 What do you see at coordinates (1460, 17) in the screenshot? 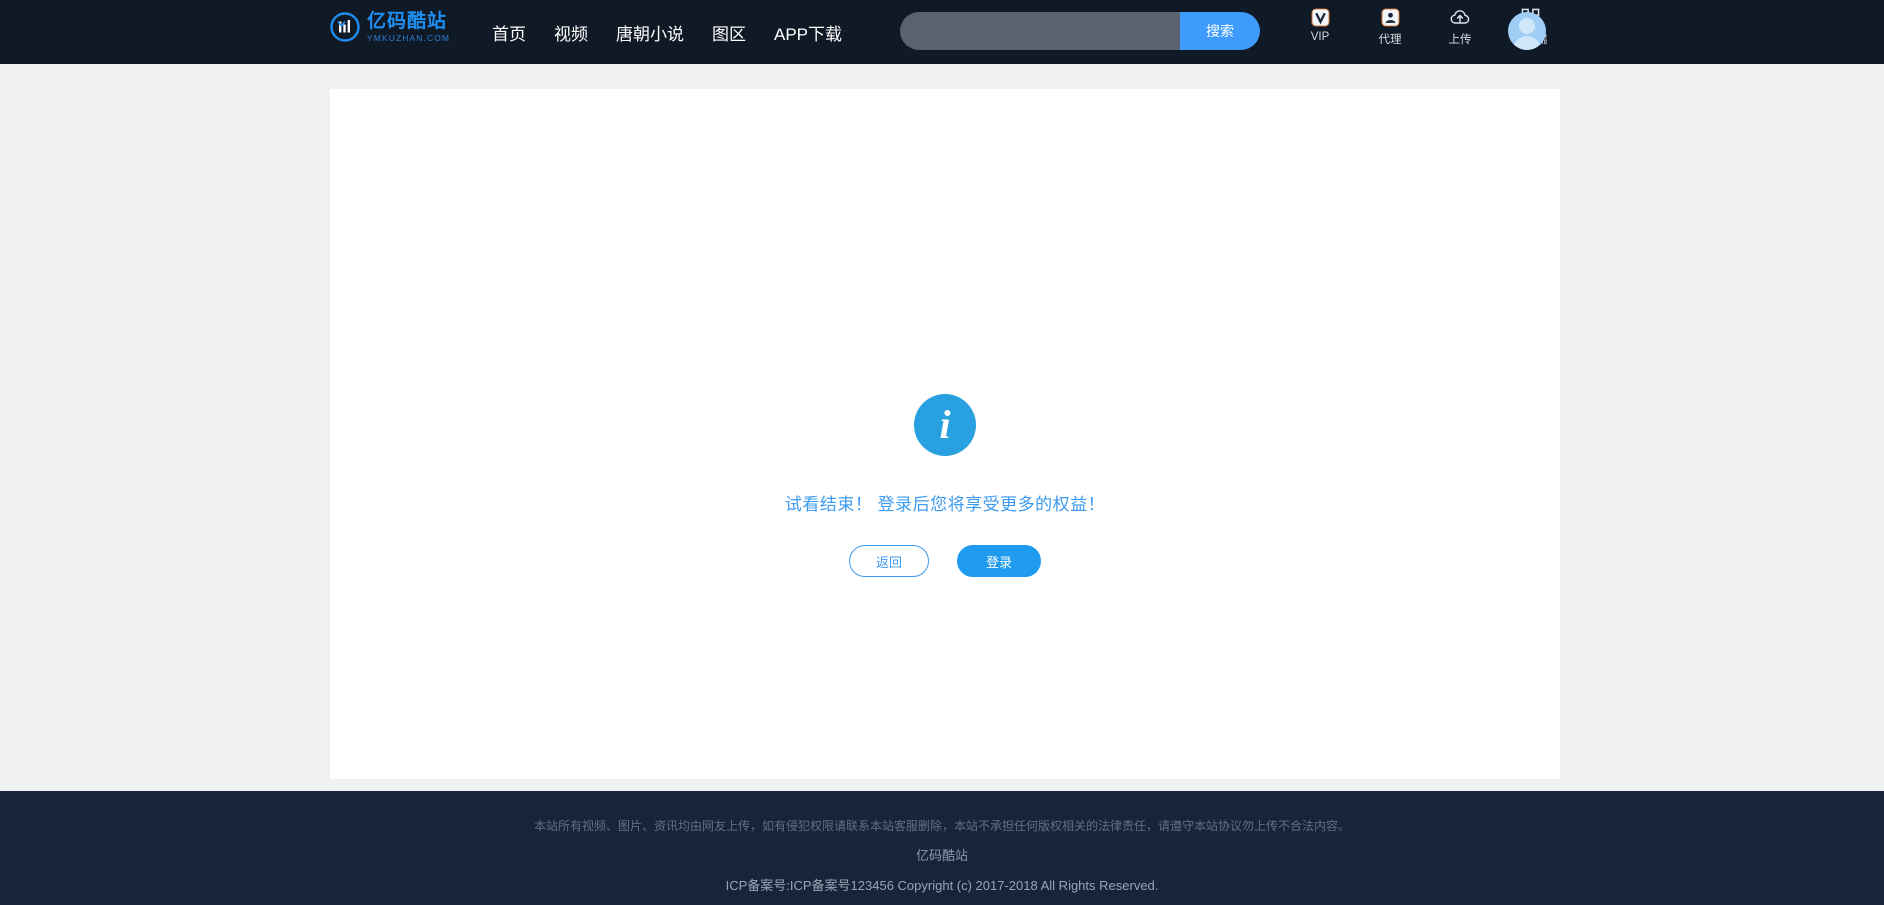
I see `cloud-upload-icon` at bounding box center [1460, 17].